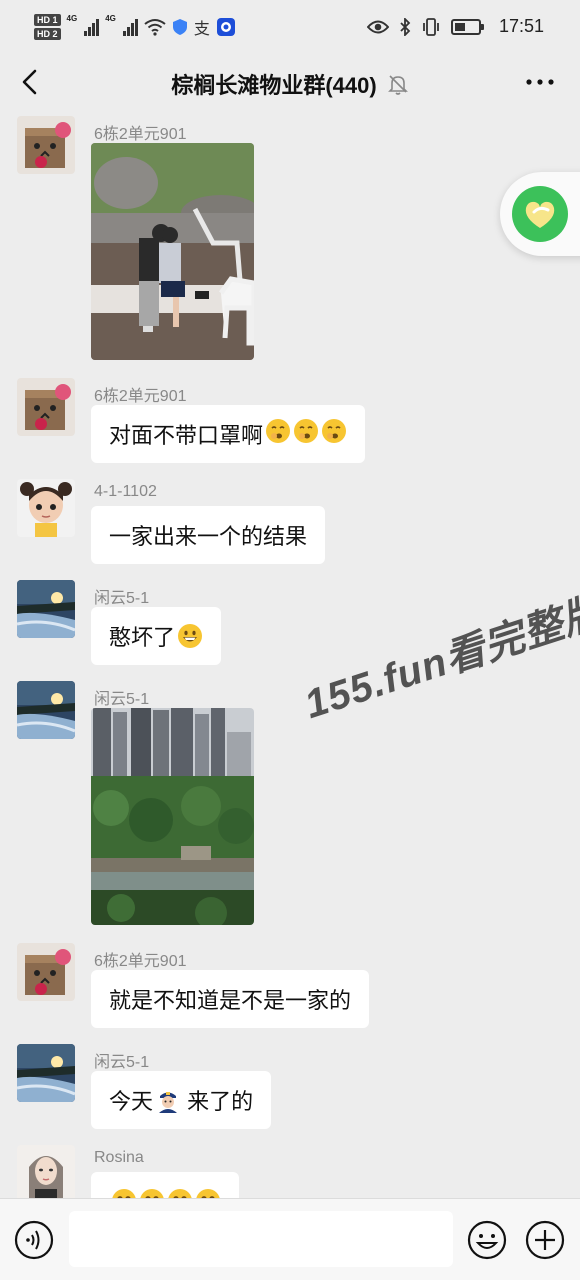 The height and width of the screenshot is (1280, 580). What do you see at coordinates (521, 26) in the screenshot?
I see `clock: 17:51` at bounding box center [521, 26].